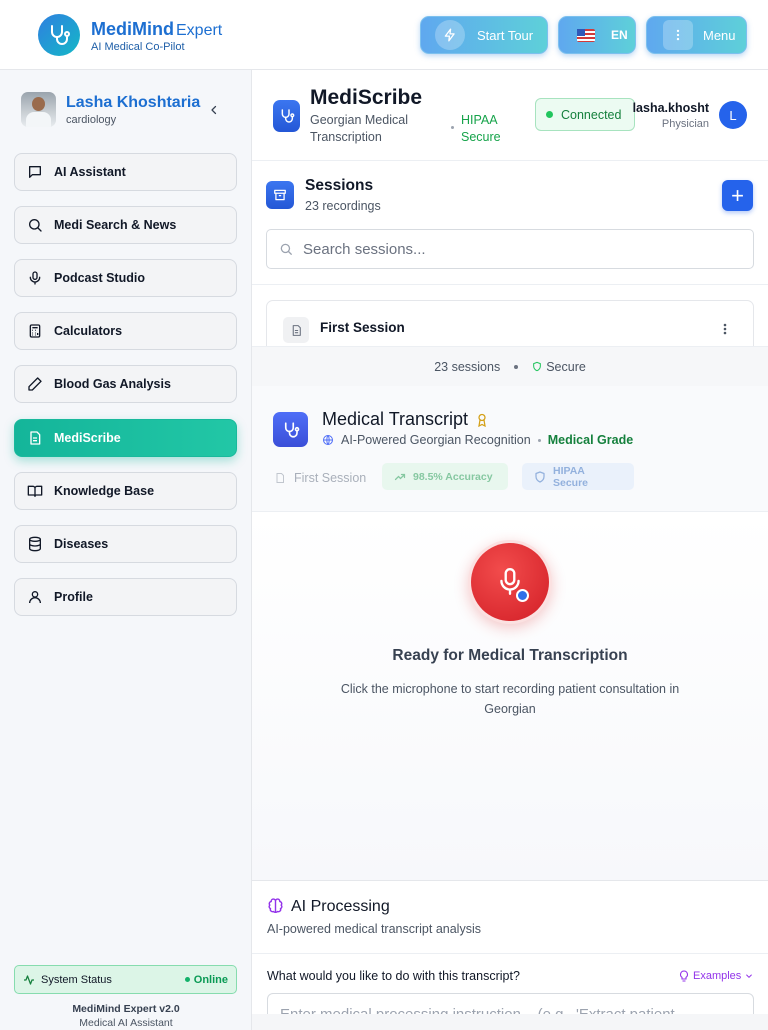 The height and width of the screenshot is (1030, 768). I want to click on user-specialty: cardiology, so click(91, 120).